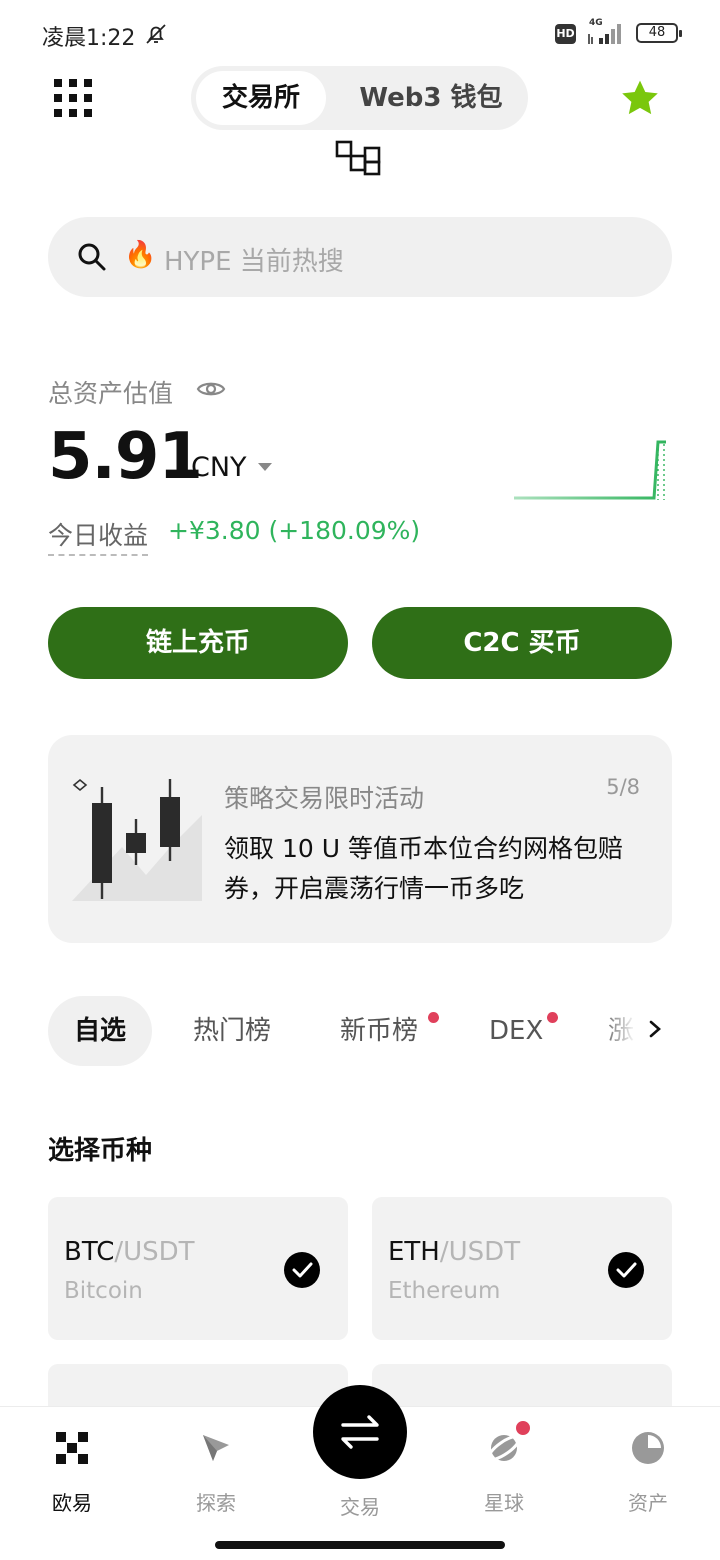  Describe the element at coordinates (324, 798) in the screenshot. I see `banner-title: 策略交易限时活动` at that location.